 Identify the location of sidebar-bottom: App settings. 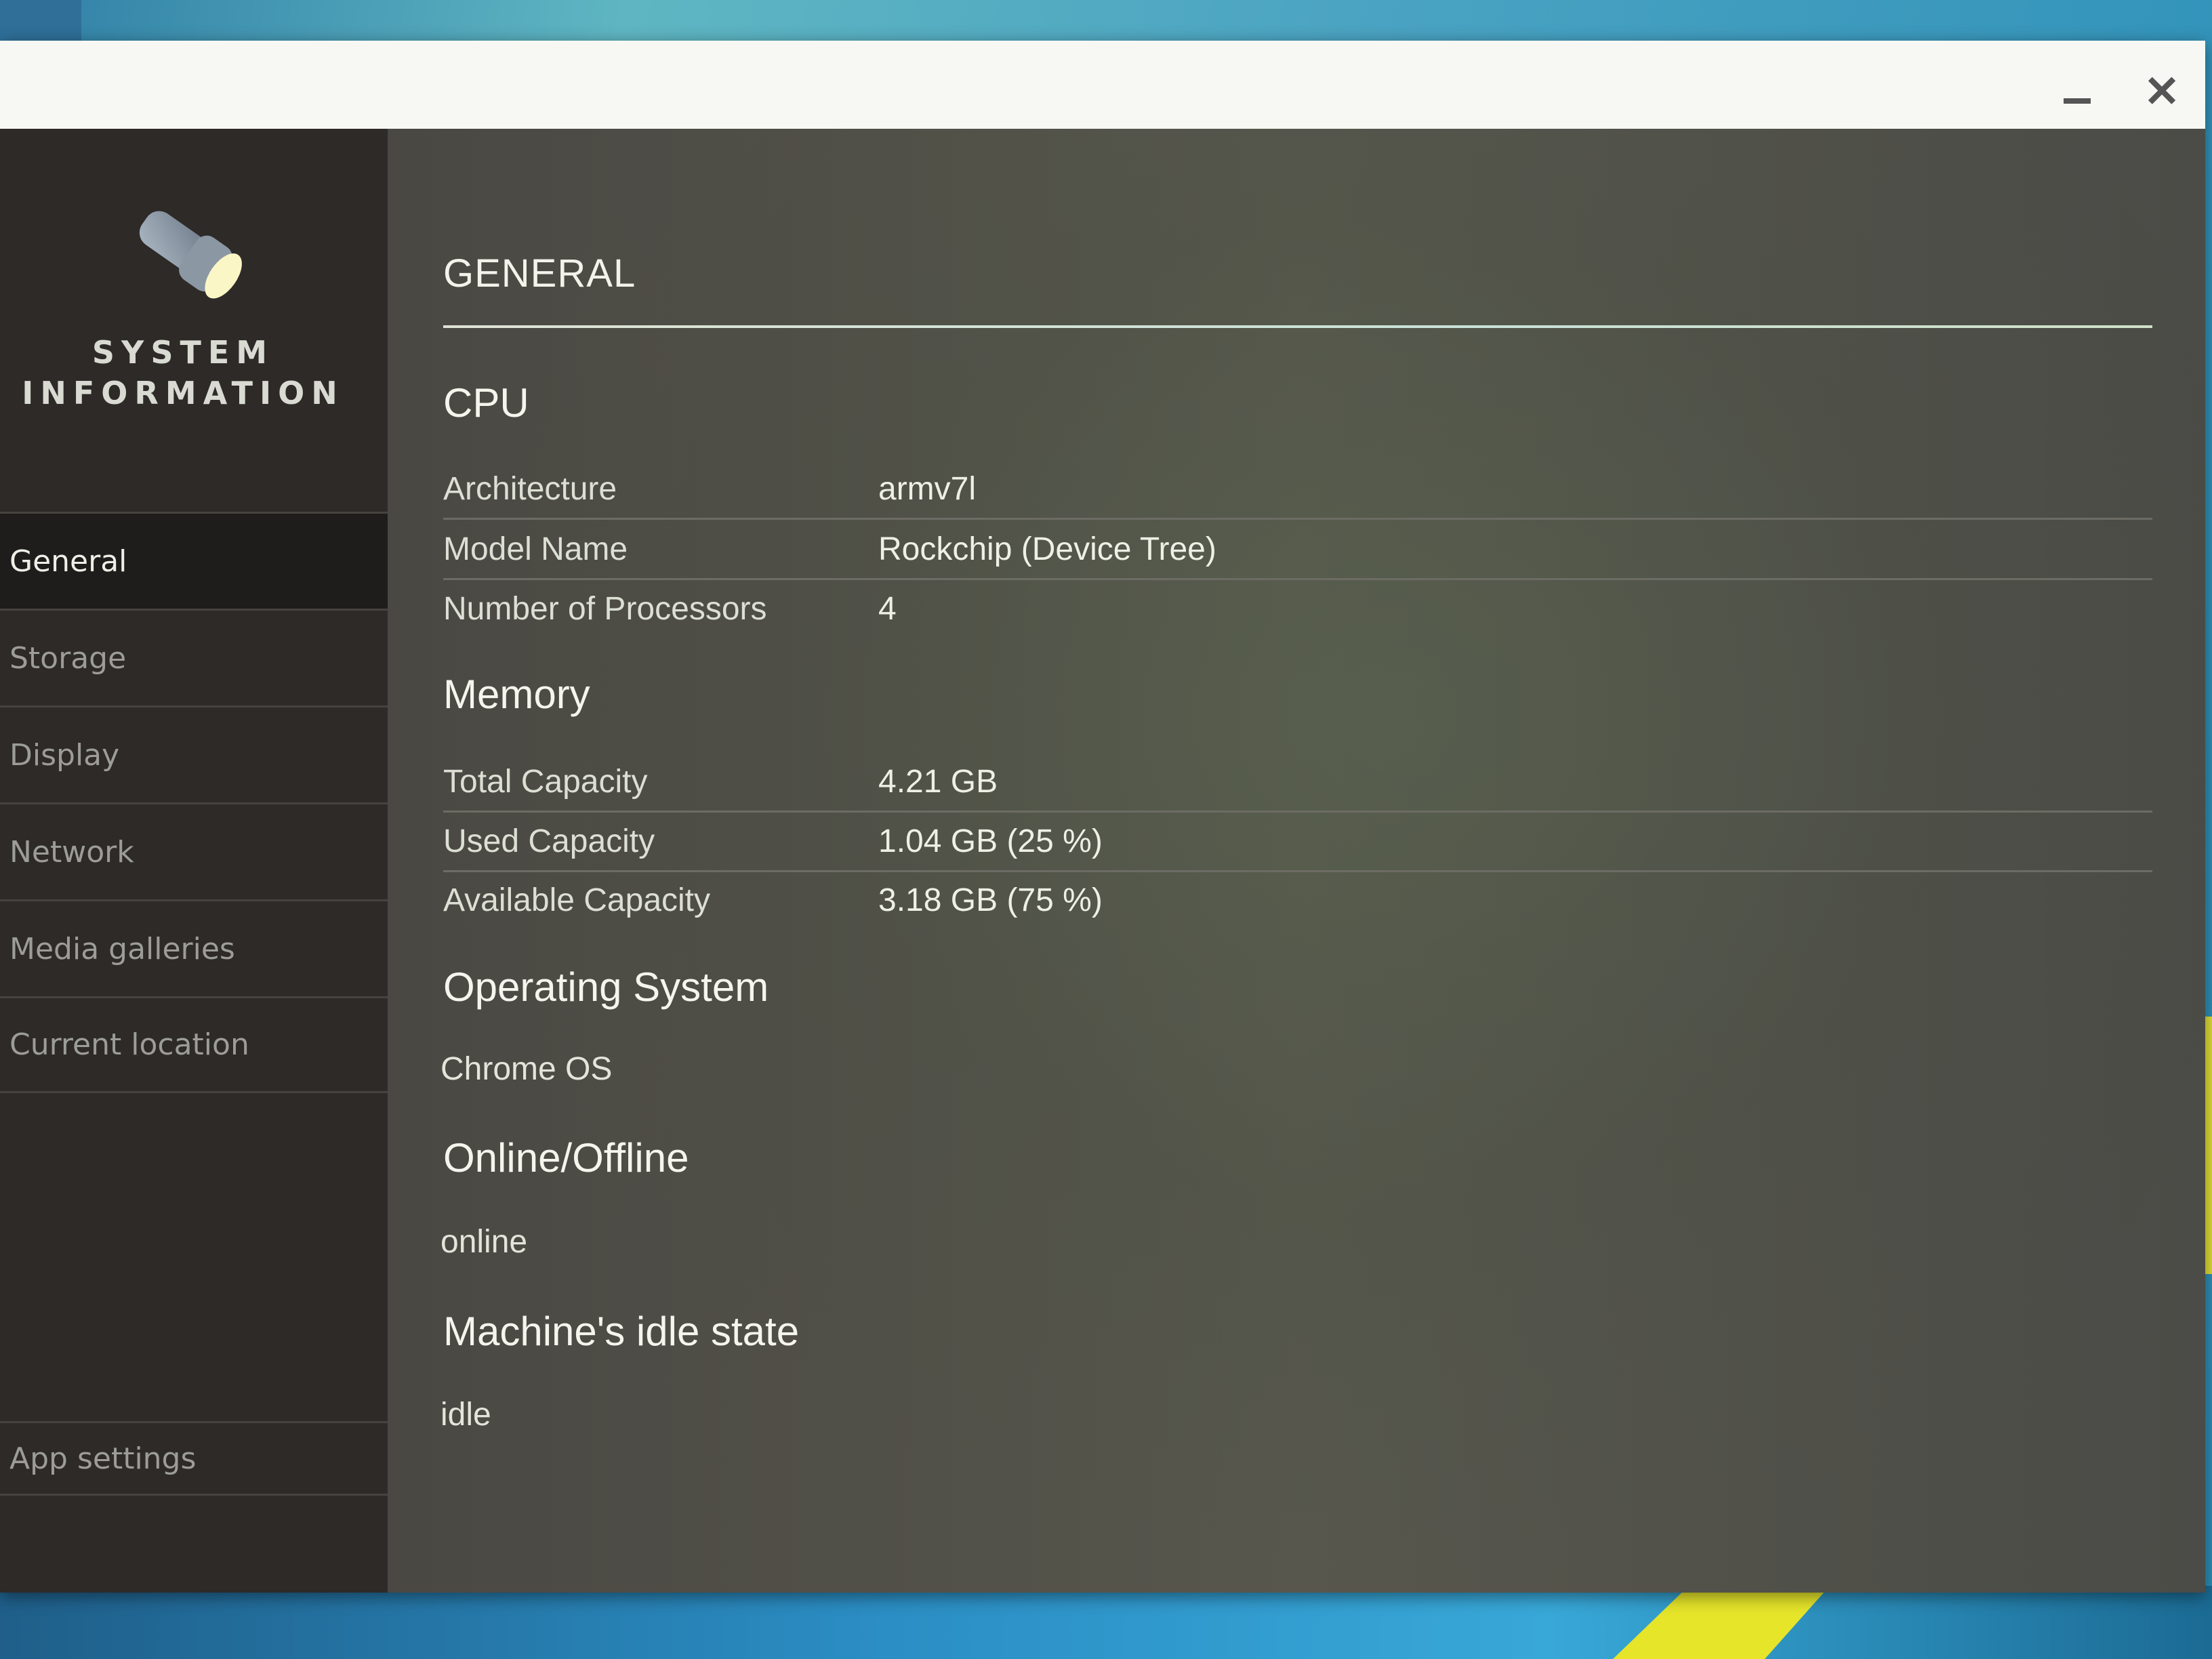
(194, 1459).